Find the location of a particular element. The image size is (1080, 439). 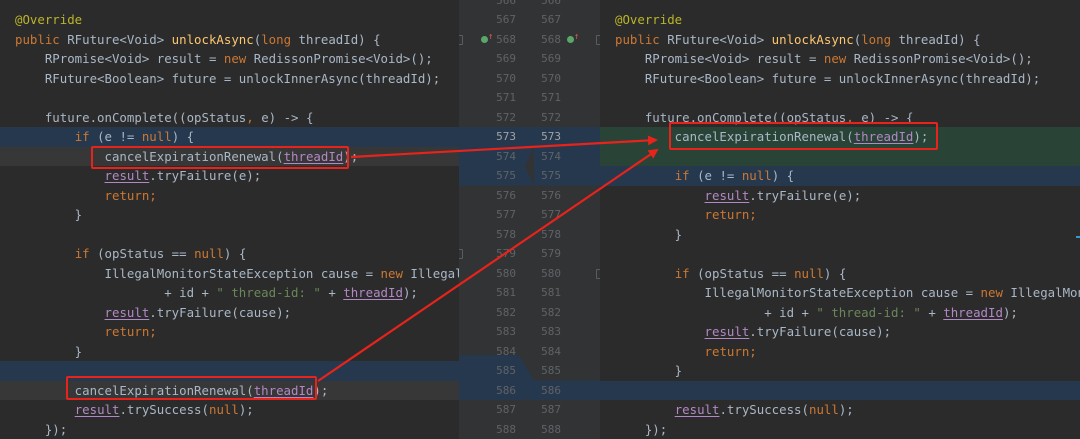

left-line-number: 581 is located at coordinates (506, 292).